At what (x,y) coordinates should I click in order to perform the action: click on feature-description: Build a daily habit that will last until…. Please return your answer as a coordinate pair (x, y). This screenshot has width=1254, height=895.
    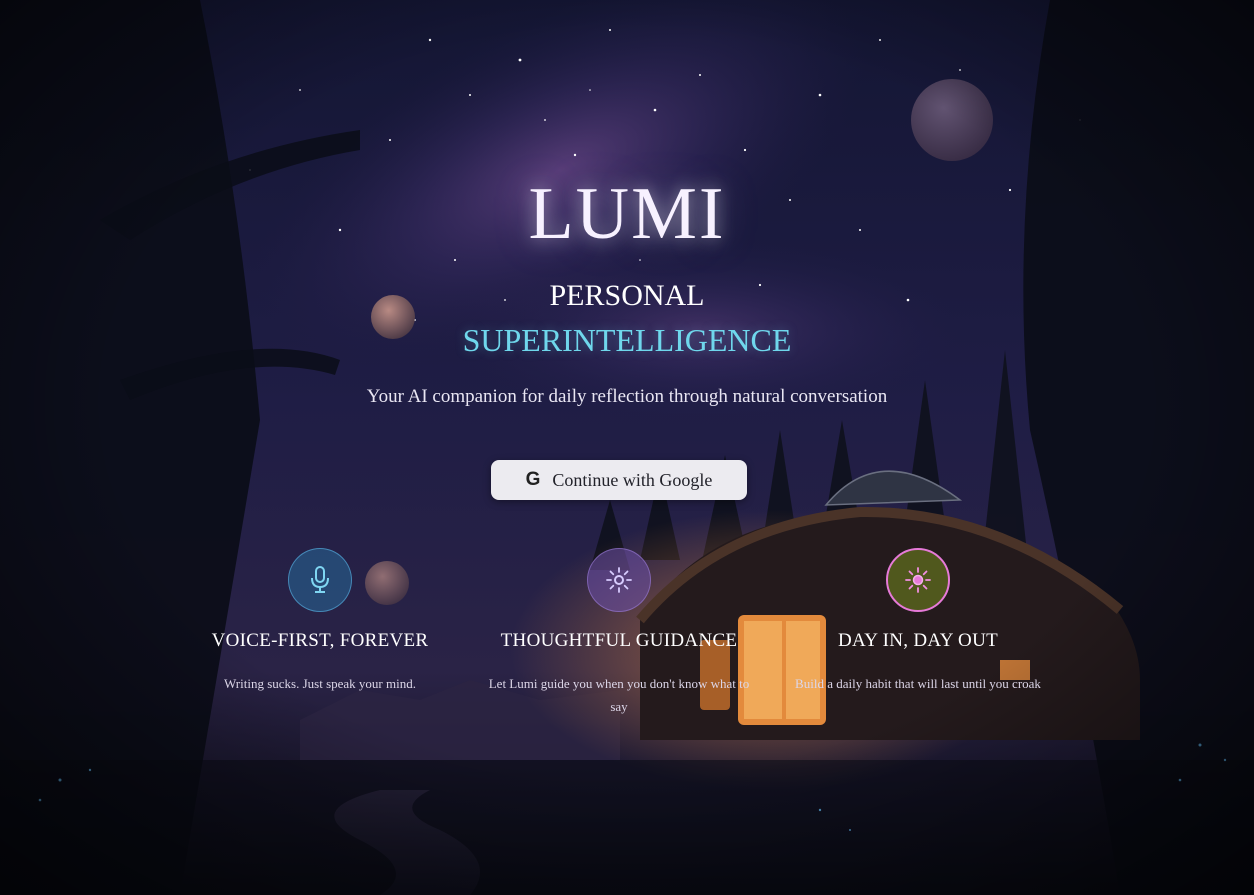
    Looking at the image, I should click on (918, 683).